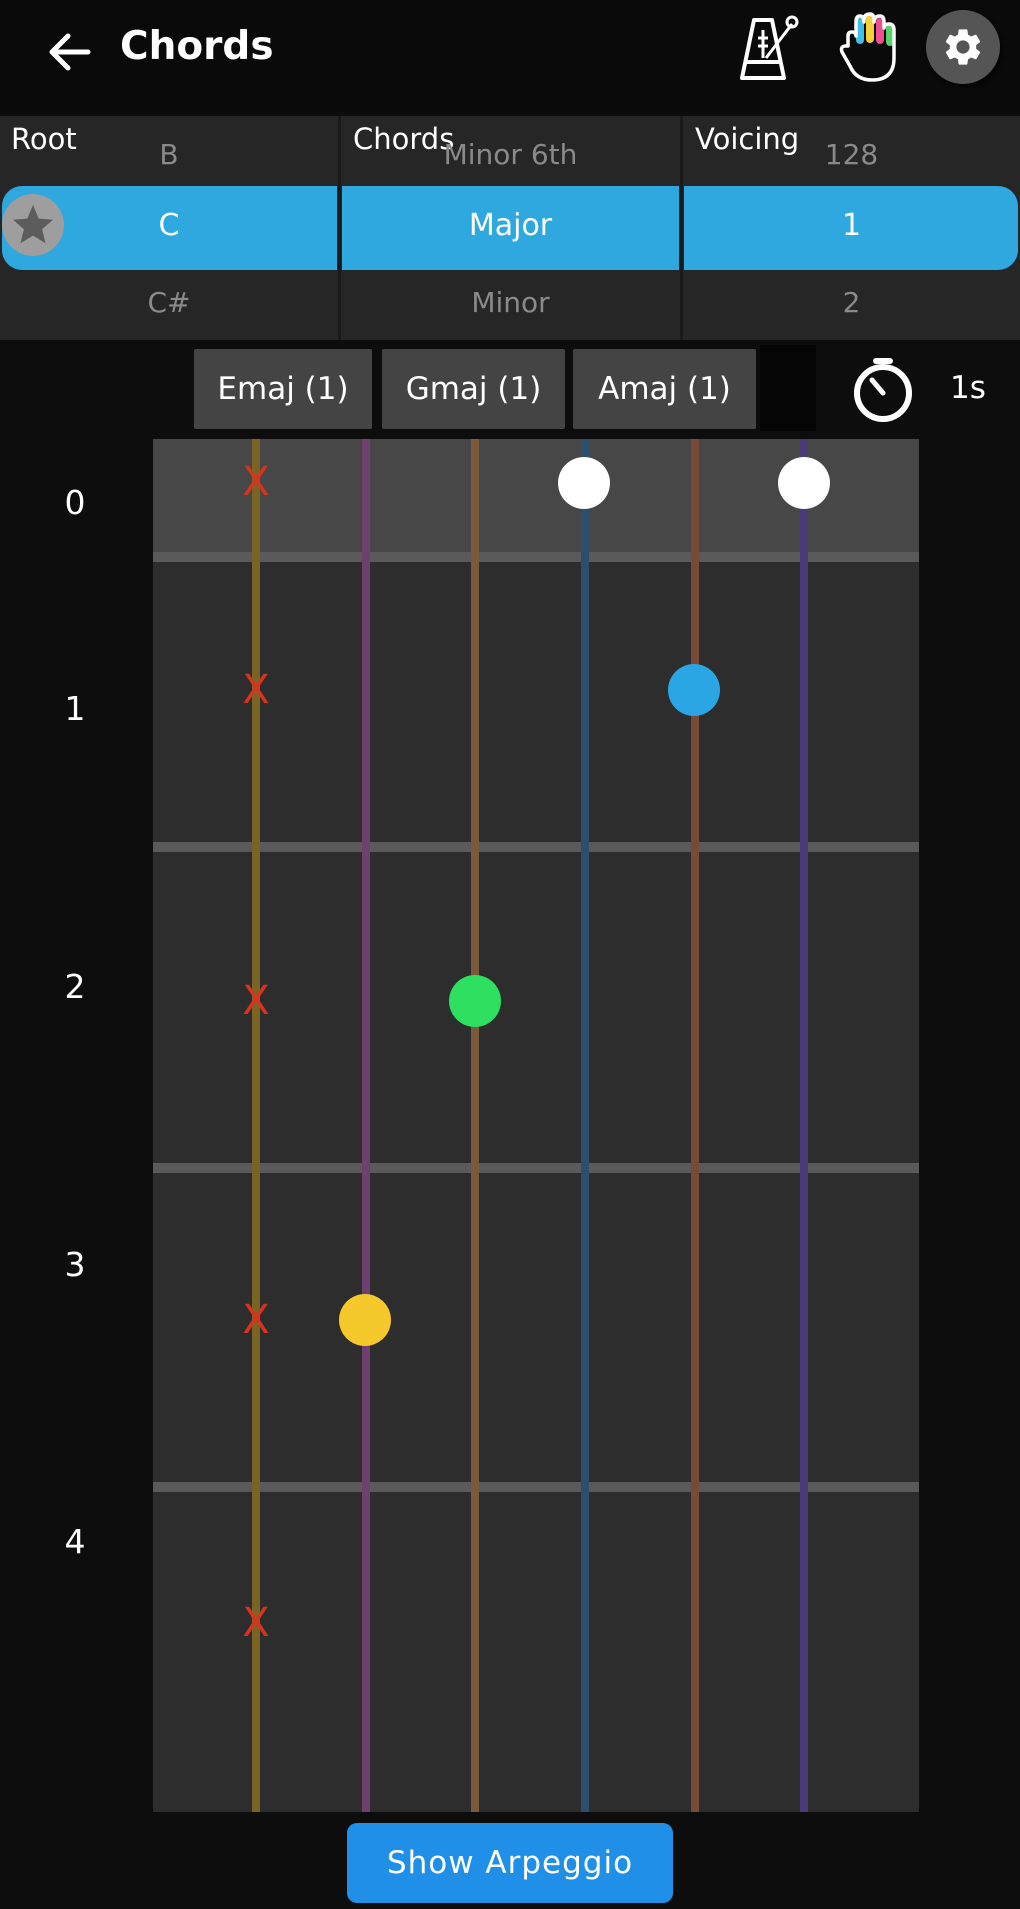 The width and height of the screenshot is (1020, 1909). What do you see at coordinates (283, 389) in the screenshot?
I see `chord-chip-emaj: Emaj (1)` at bounding box center [283, 389].